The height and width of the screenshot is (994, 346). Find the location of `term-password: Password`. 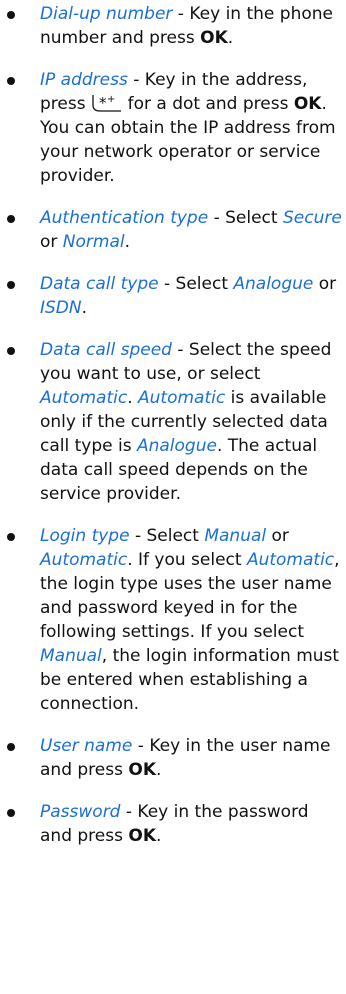

term-password: Password is located at coordinates (80, 812).